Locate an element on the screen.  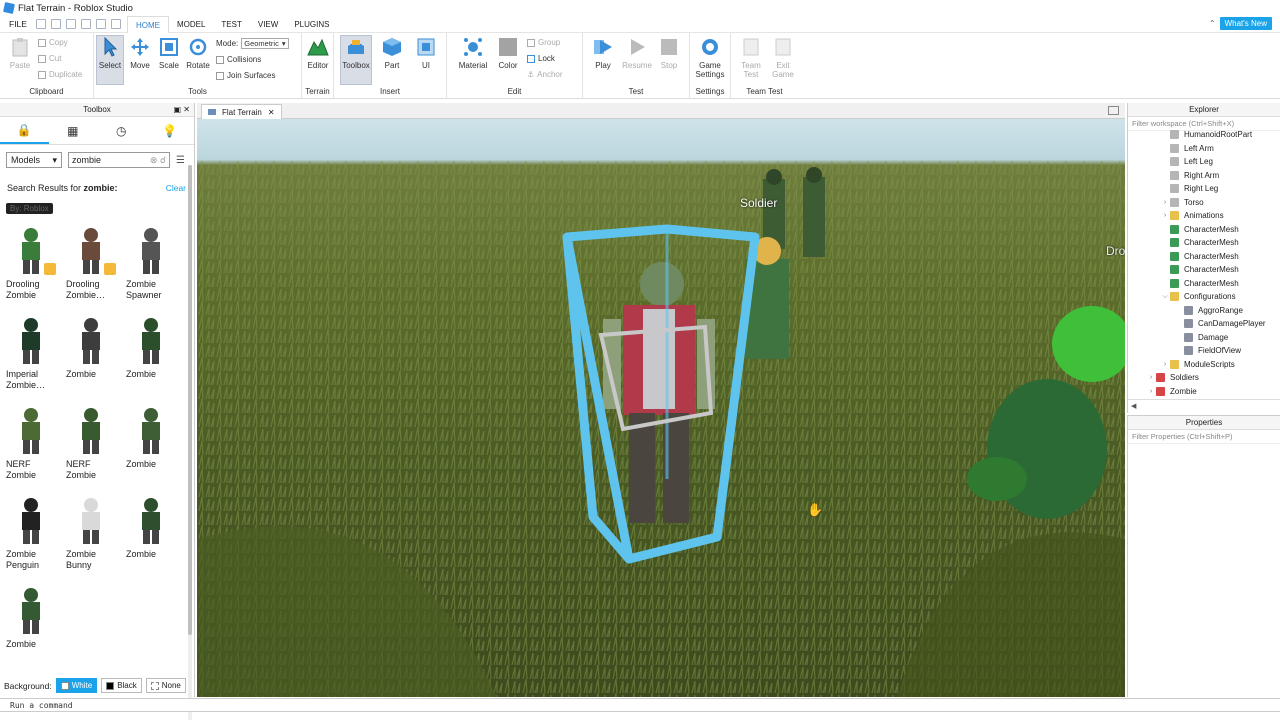
material-button: Material is located at coordinates (473, 53).